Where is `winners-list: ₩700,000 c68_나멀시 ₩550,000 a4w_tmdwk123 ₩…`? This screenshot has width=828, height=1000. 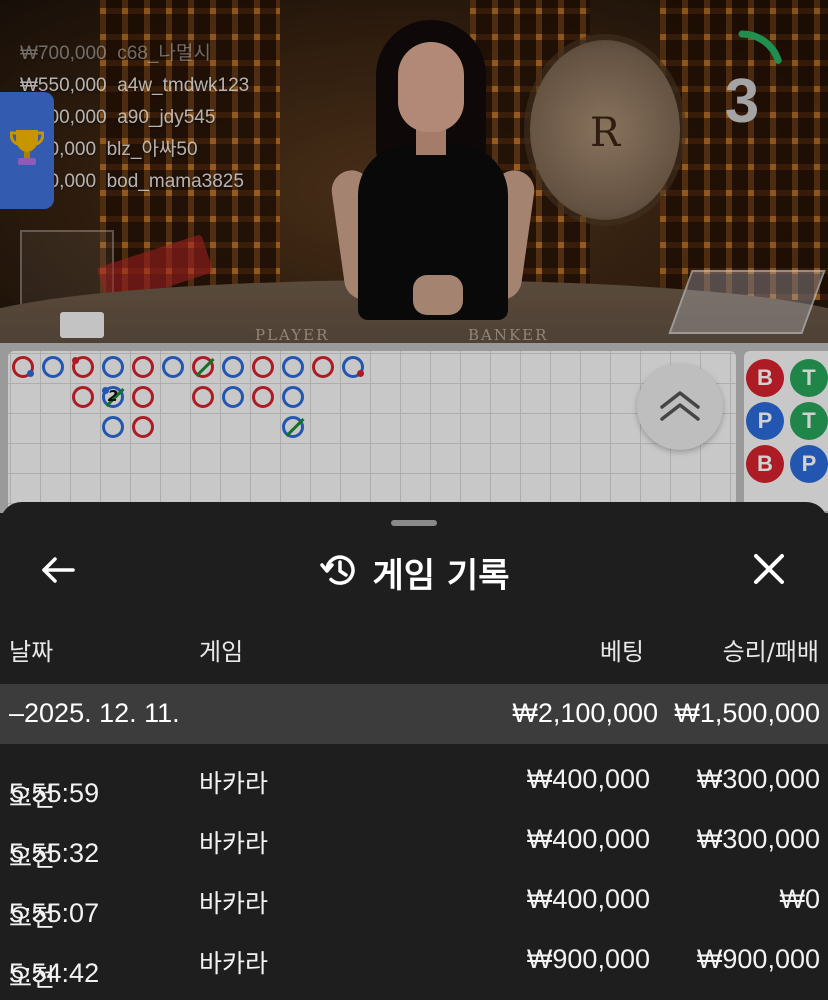 winners-list: ₩700,000 c68_나멀시 ₩550,000 a4w_tmdwk123 ₩… is located at coordinates (134, 118).